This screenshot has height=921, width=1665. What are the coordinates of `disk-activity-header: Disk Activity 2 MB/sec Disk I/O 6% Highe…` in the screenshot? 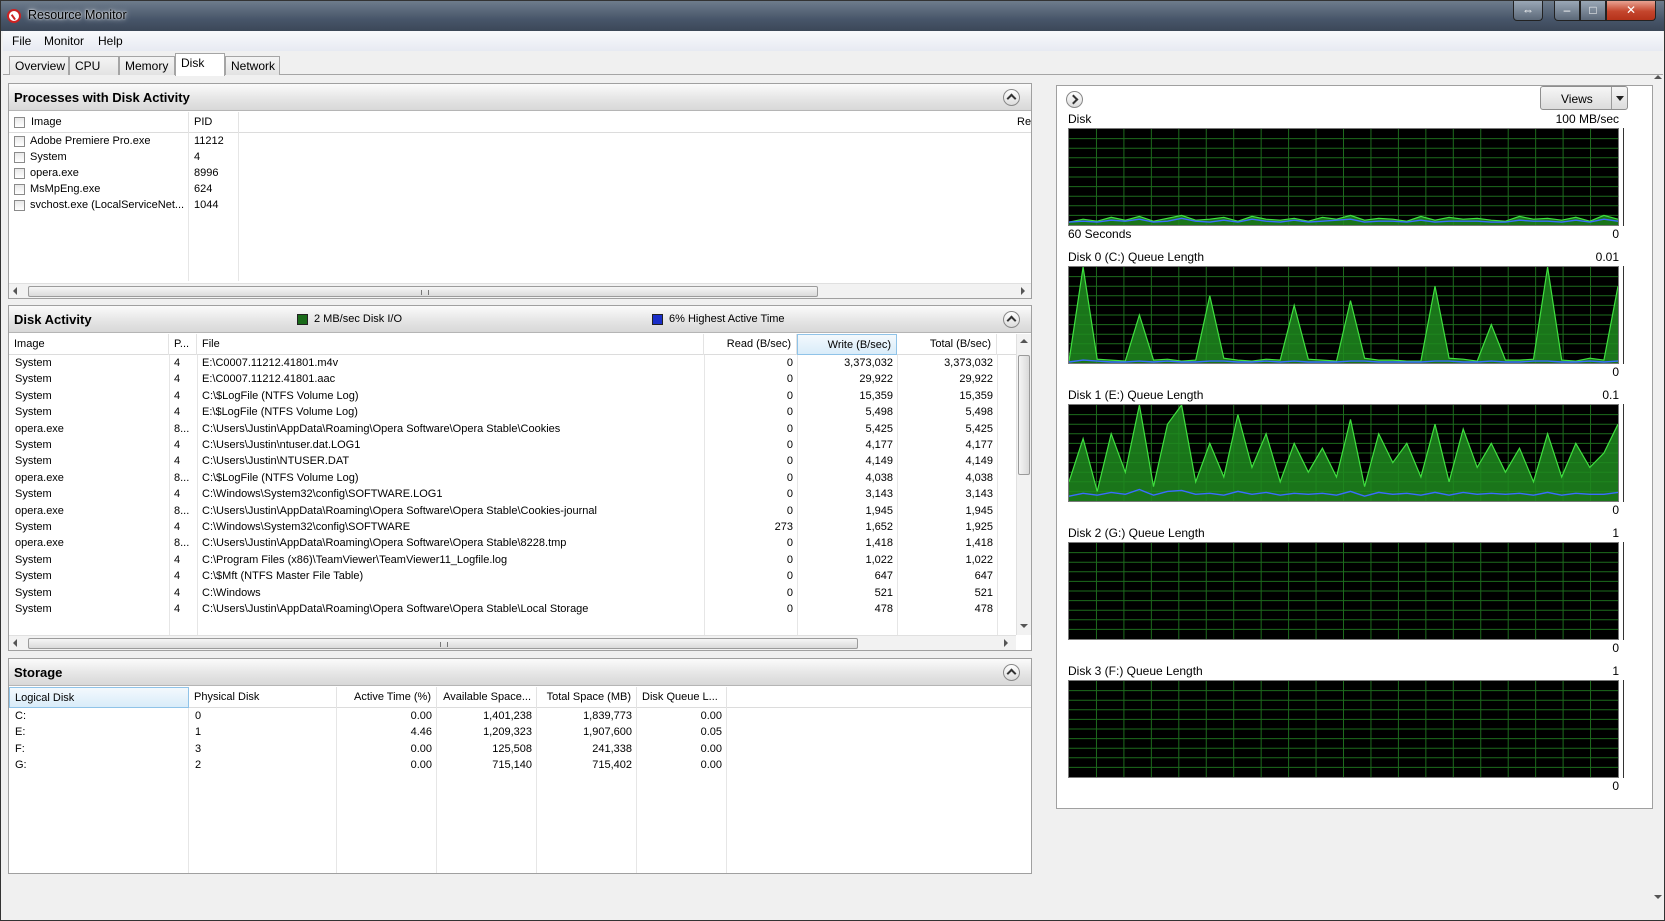 It's located at (520, 319).